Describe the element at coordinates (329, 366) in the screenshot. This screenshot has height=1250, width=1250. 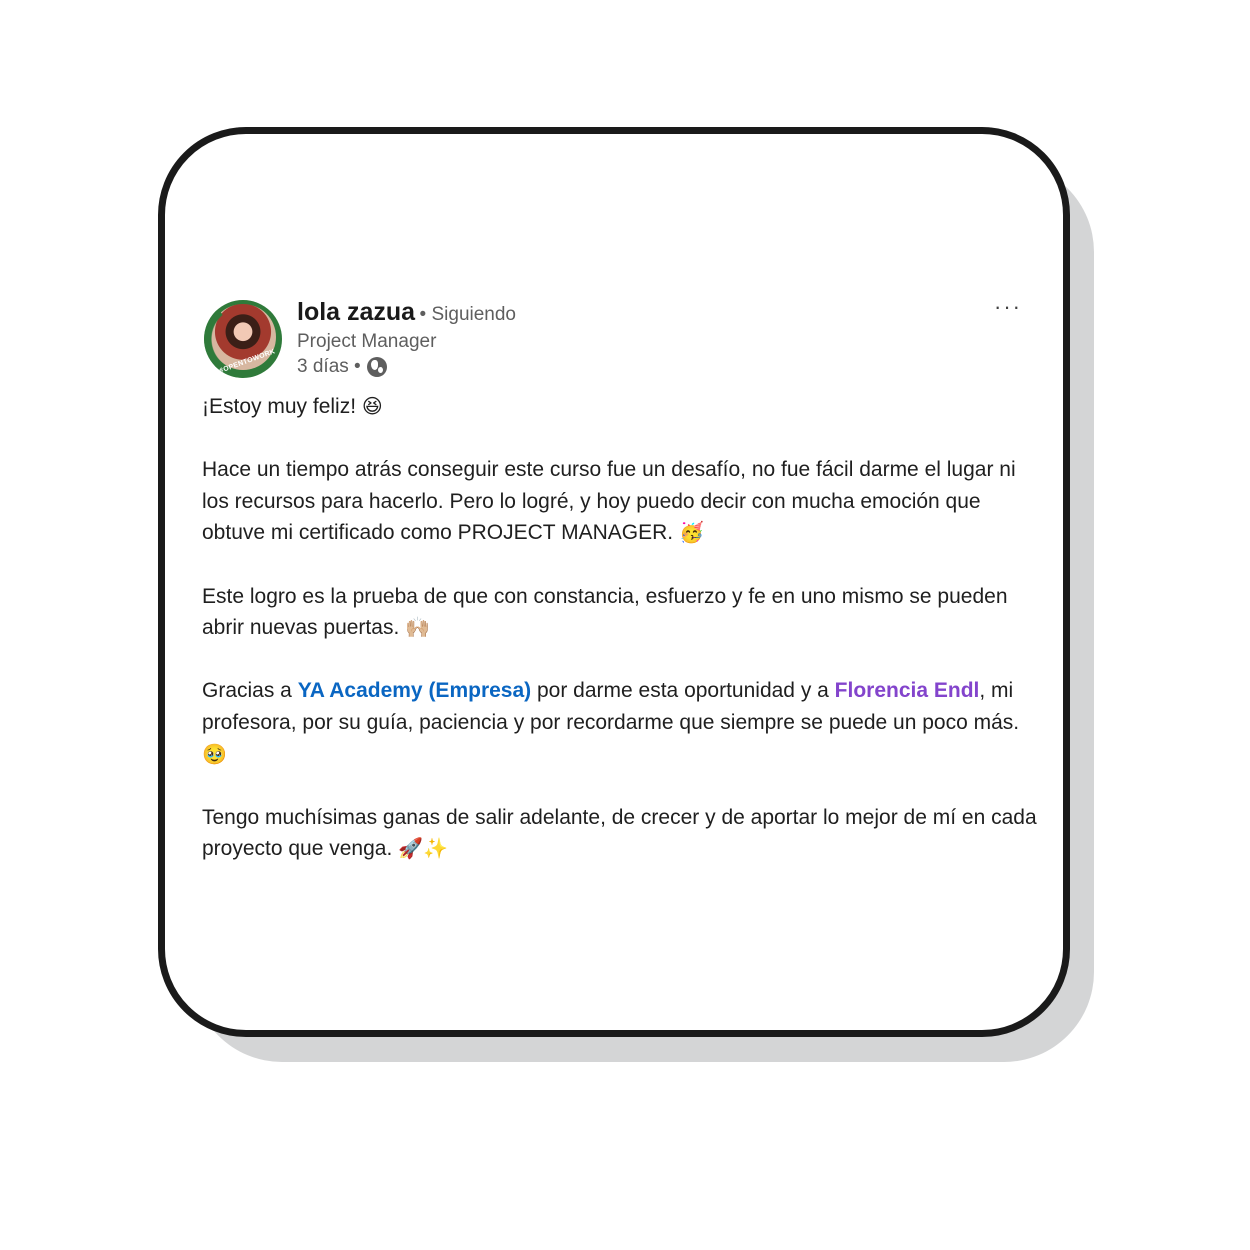
I see `post-timestamp: 3 días •` at that location.